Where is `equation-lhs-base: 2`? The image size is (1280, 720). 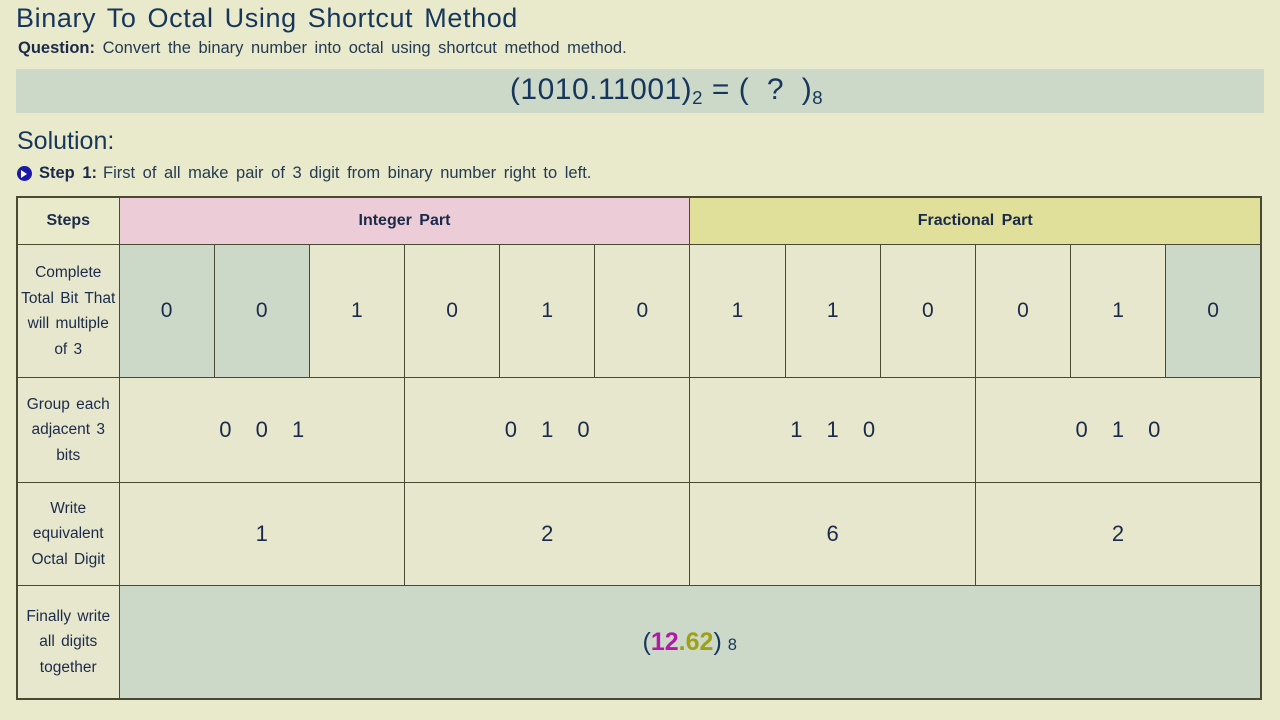
equation-lhs-base: 2 is located at coordinates (698, 98).